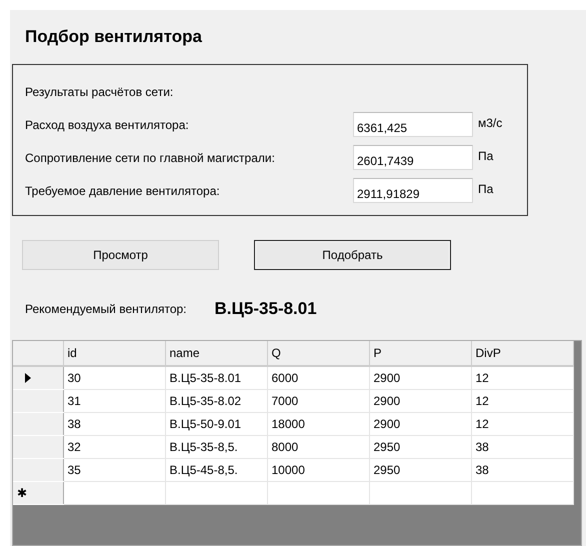  I want to click on form-title: Подбор вентилятора, so click(113, 37).